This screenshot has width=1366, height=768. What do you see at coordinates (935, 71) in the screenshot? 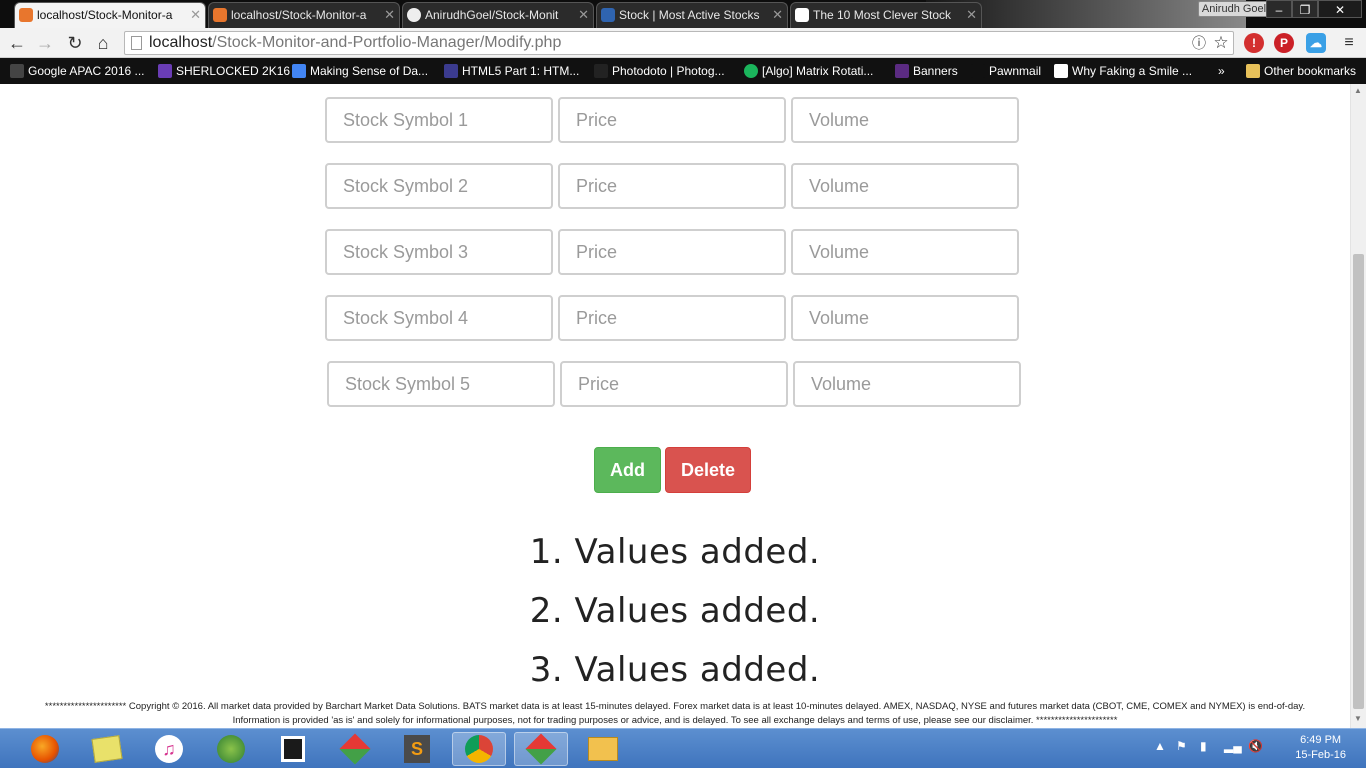
I see `bookmark-label: Banners` at bounding box center [935, 71].